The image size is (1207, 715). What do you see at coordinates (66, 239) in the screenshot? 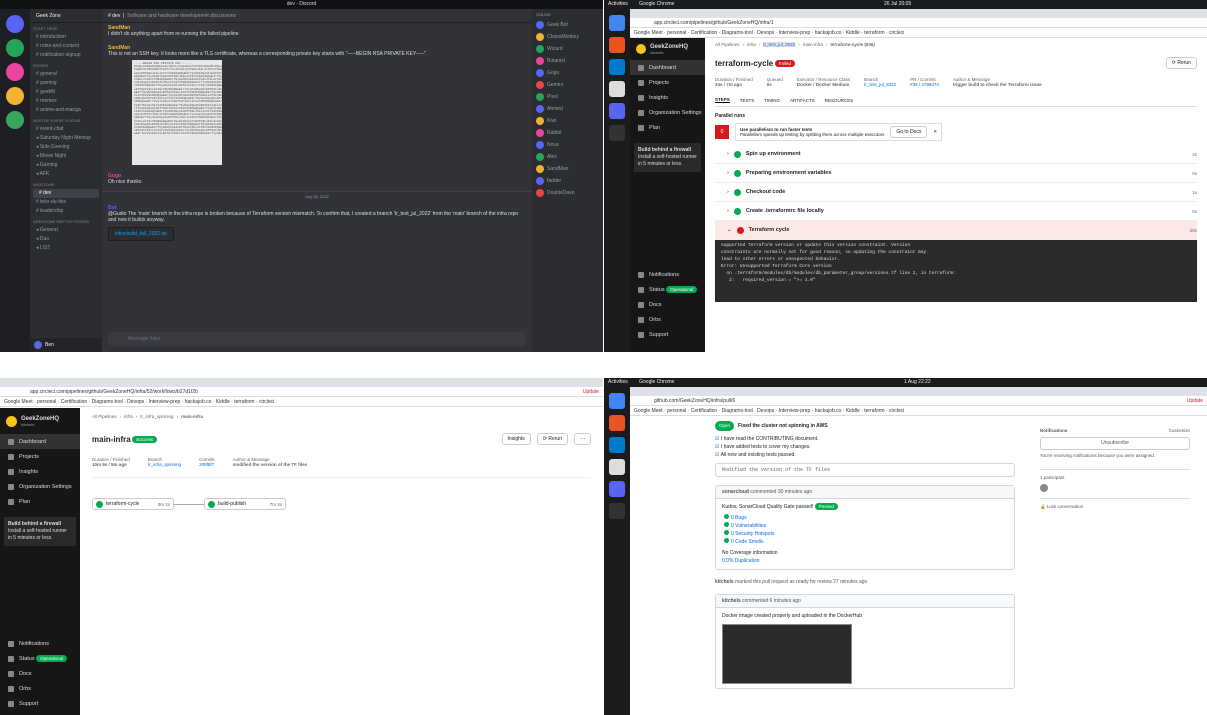
I see `voice-channel: ◂ Duo` at bounding box center [66, 239].